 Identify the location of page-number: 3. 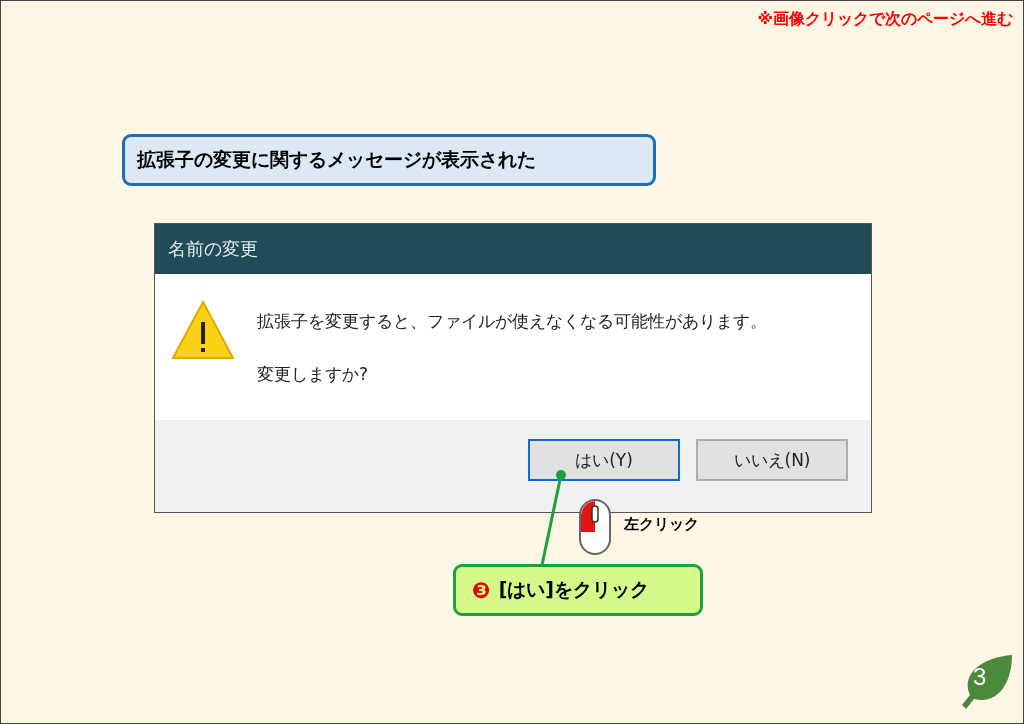
(980, 677).